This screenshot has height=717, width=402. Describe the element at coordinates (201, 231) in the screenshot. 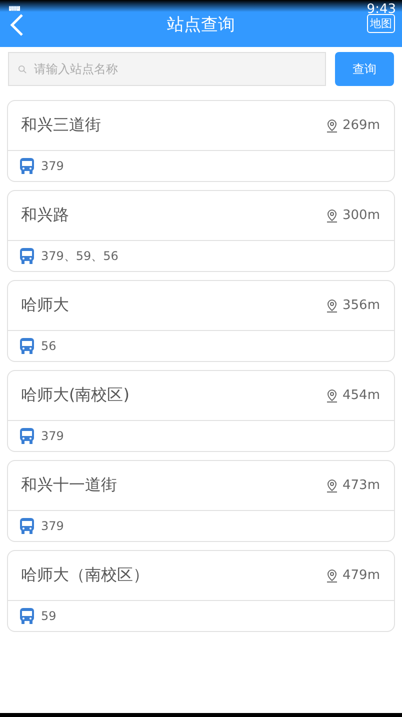

I see `station-card: 和兴路 300m 379、59、56` at that location.